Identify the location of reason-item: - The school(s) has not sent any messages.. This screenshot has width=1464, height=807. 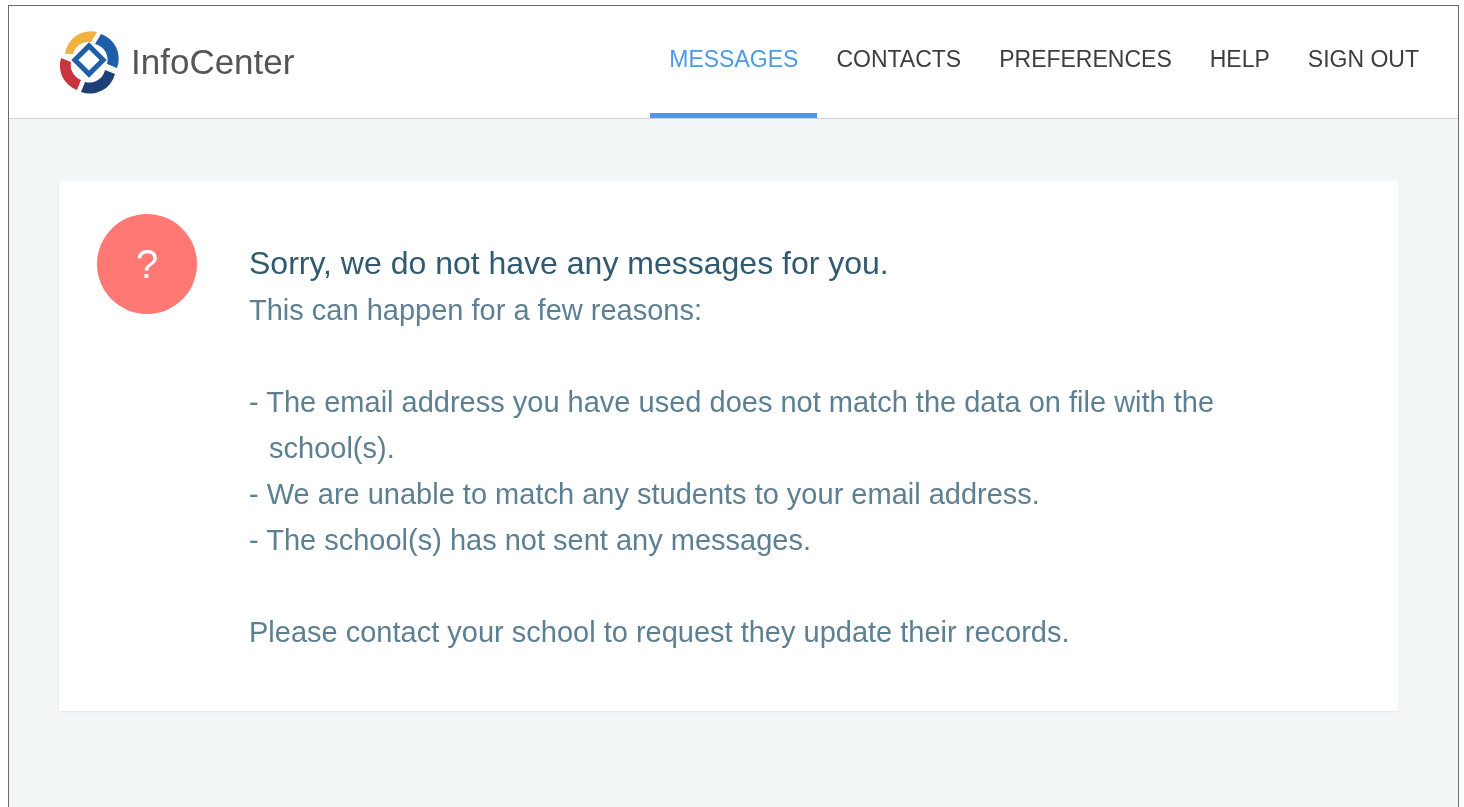
(531, 540).